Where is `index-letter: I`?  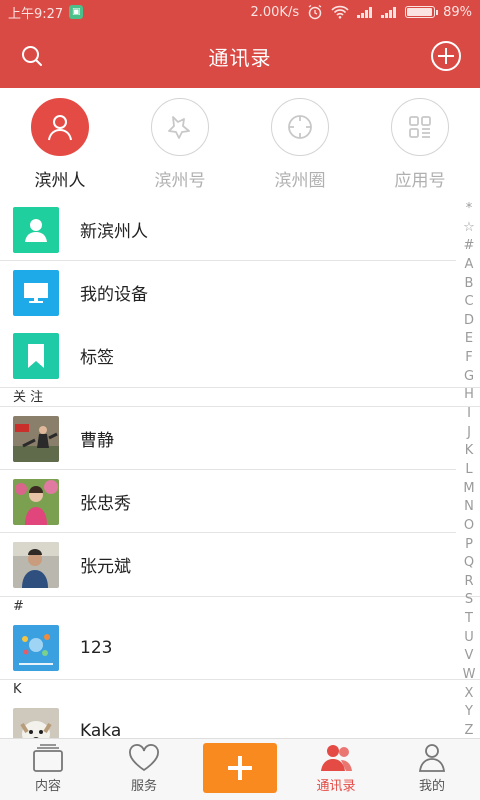
index-letter: I is located at coordinates (469, 414).